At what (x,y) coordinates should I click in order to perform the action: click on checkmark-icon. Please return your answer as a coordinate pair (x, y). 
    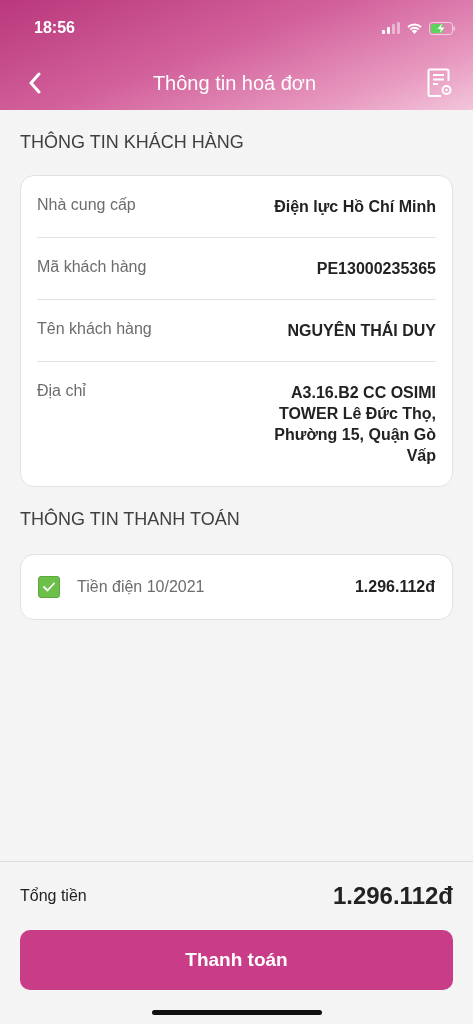
    Looking at the image, I should click on (49, 587).